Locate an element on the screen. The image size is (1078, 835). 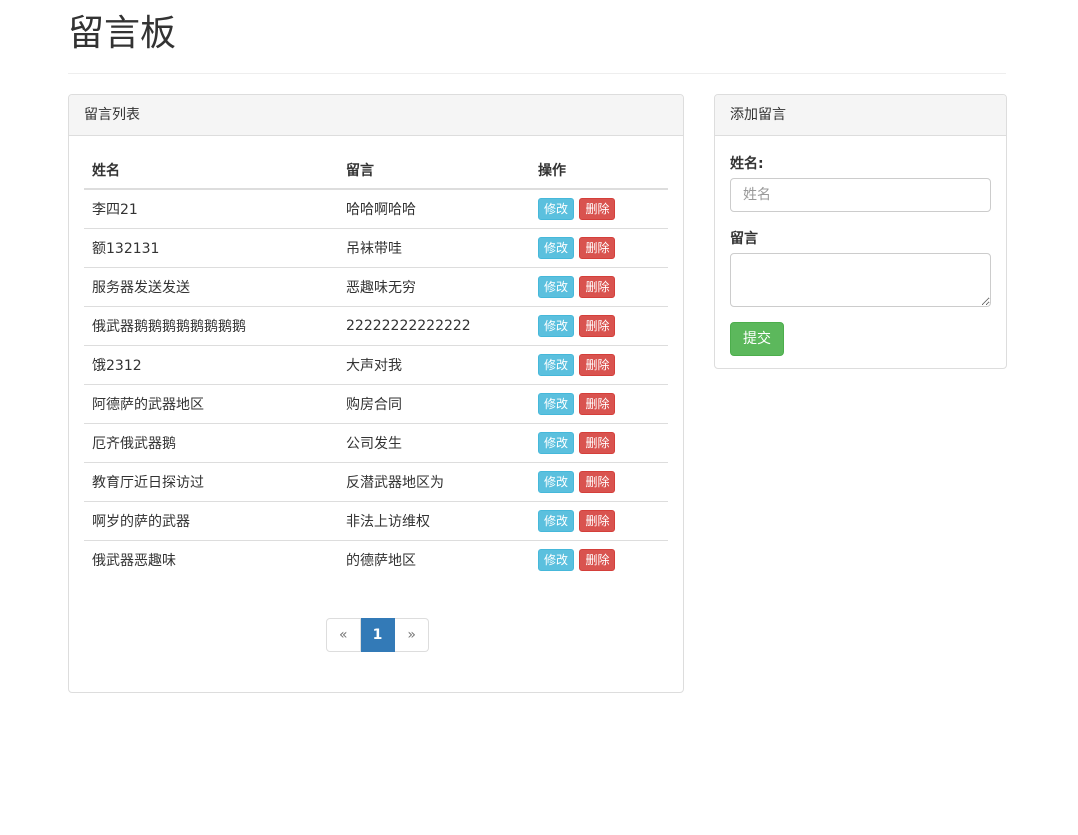
row-message-cell: 恶趣味无穷 is located at coordinates (434, 286).